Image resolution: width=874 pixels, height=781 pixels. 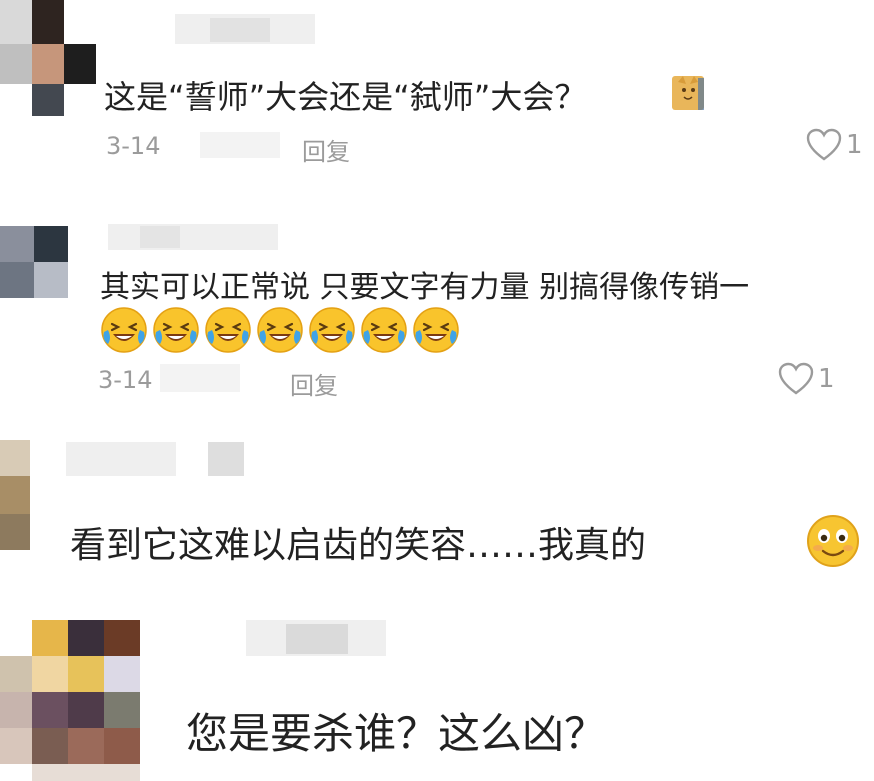 What do you see at coordinates (833, 541) in the screenshot?
I see `smiling-face-icon` at bounding box center [833, 541].